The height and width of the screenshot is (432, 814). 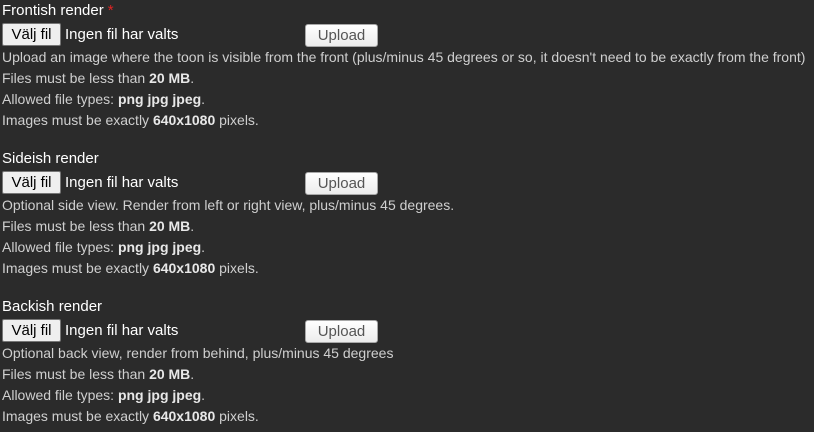 I want to click on field-label: Frontish render *, so click(x=58, y=11).